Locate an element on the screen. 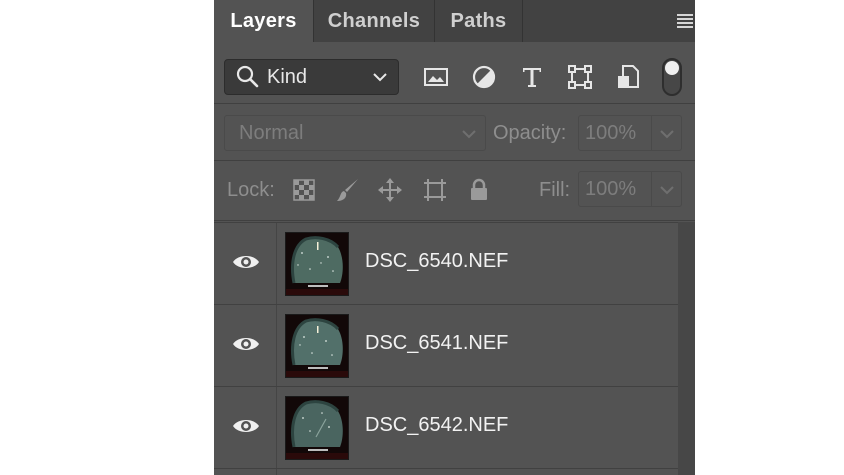 The width and height of the screenshot is (844, 475). filter-kind-label: Kind is located at coordinates (287, 76).